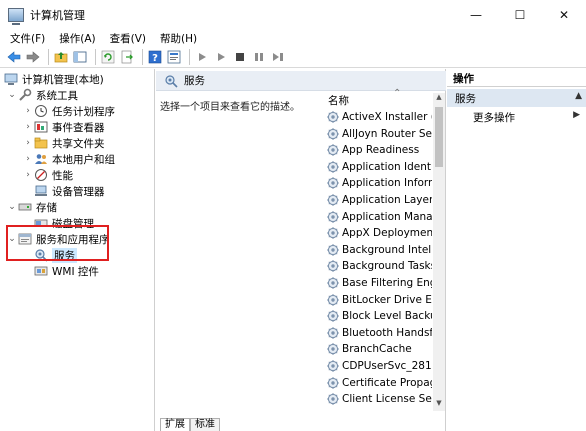 This screenshot has width=586, height=431. Describe the element at coordinates (41, 111) in the screenshot. I see `clock-icon` at that location.